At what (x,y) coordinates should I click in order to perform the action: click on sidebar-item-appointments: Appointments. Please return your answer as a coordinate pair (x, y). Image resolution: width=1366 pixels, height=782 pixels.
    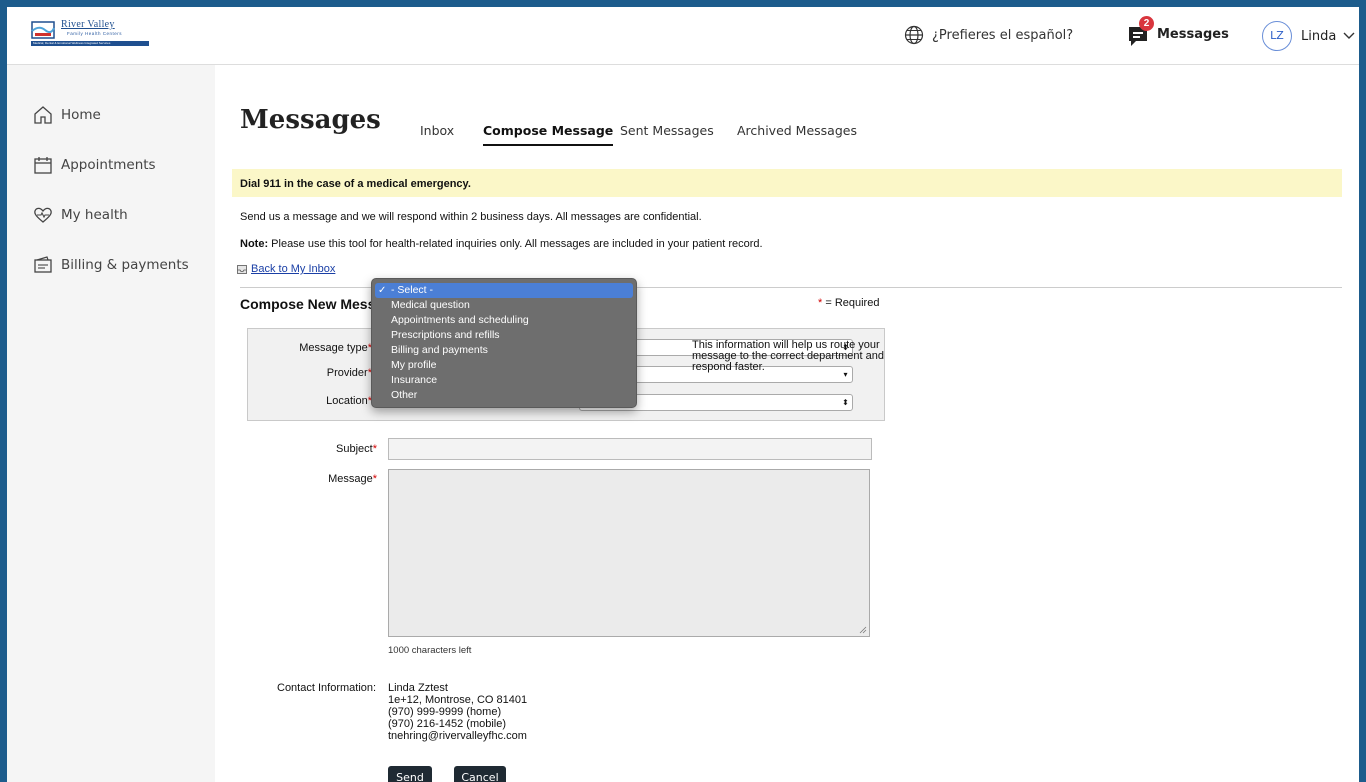
    Looking at the image, I should click on (94, 165).